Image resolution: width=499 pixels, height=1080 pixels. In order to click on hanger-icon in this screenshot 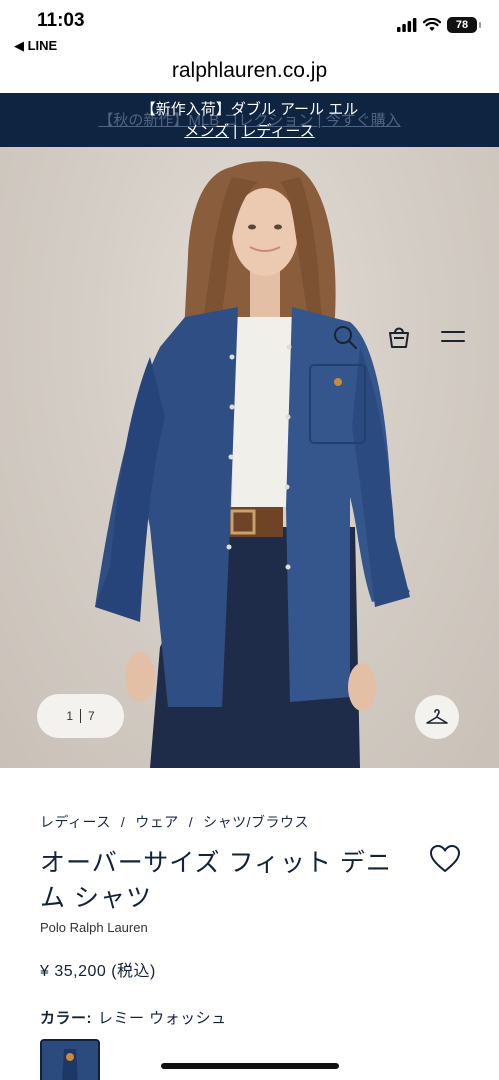, I will do `click(437, 716)`.